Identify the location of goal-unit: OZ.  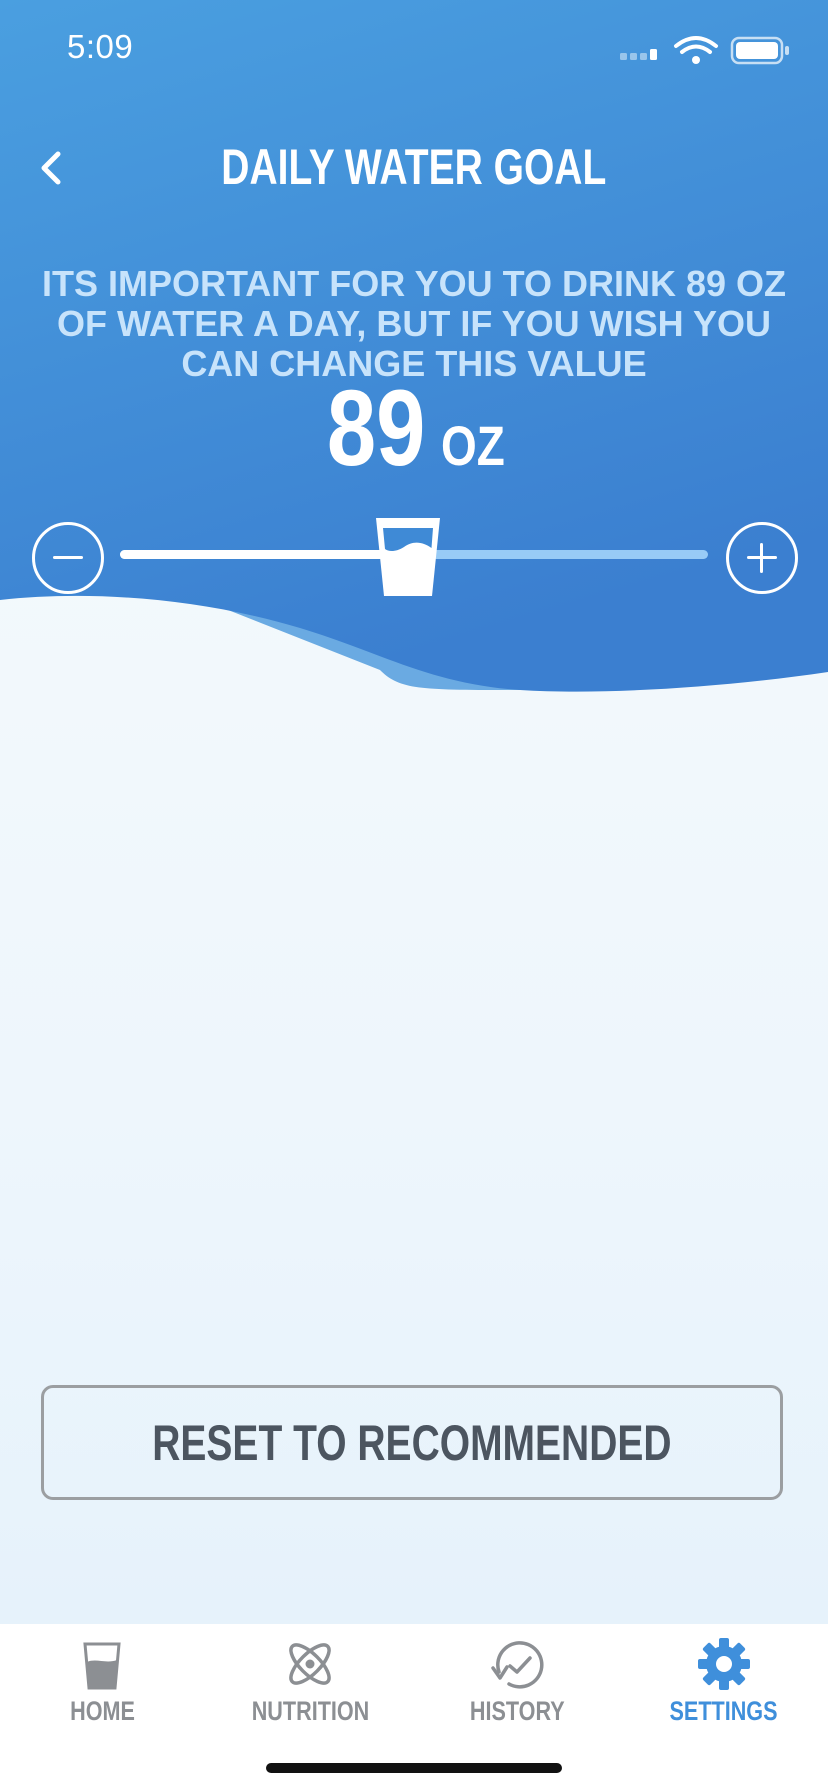
(473, 445).